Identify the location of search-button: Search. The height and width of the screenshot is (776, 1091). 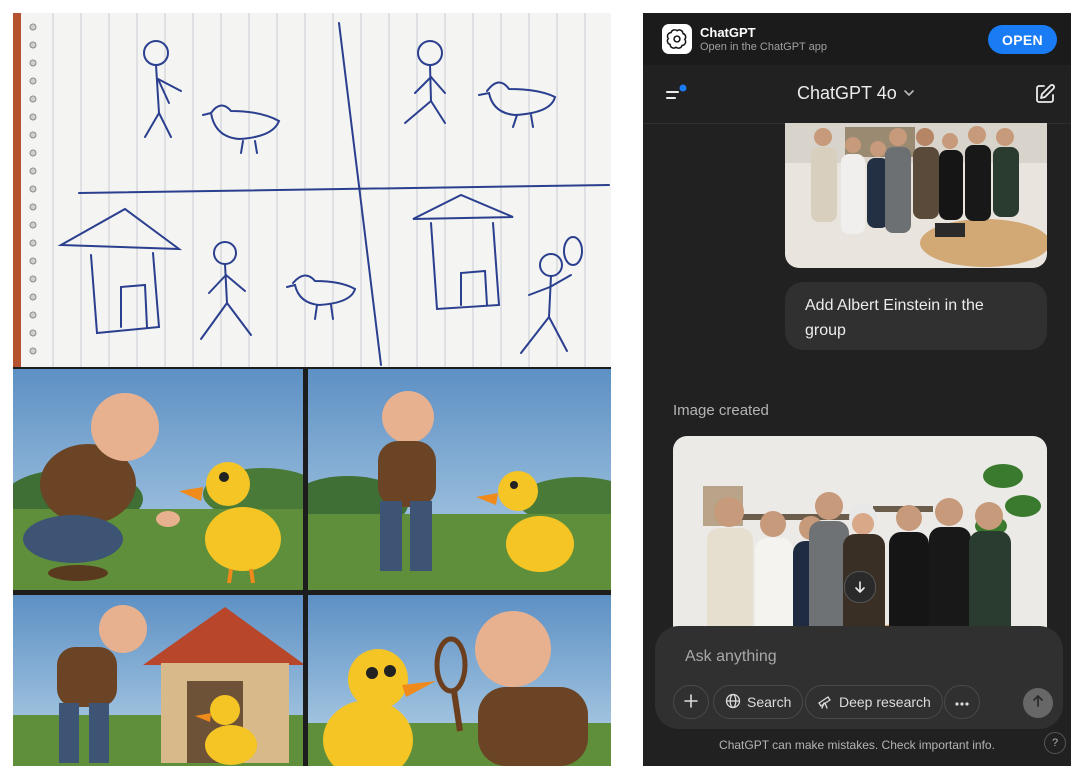
(758, 702).